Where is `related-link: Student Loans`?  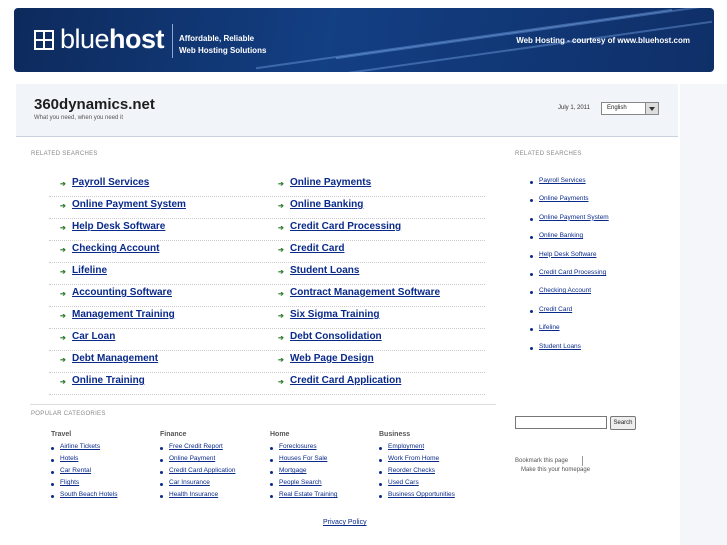
related-link: Student Loans is located at coordinates (324, 271).